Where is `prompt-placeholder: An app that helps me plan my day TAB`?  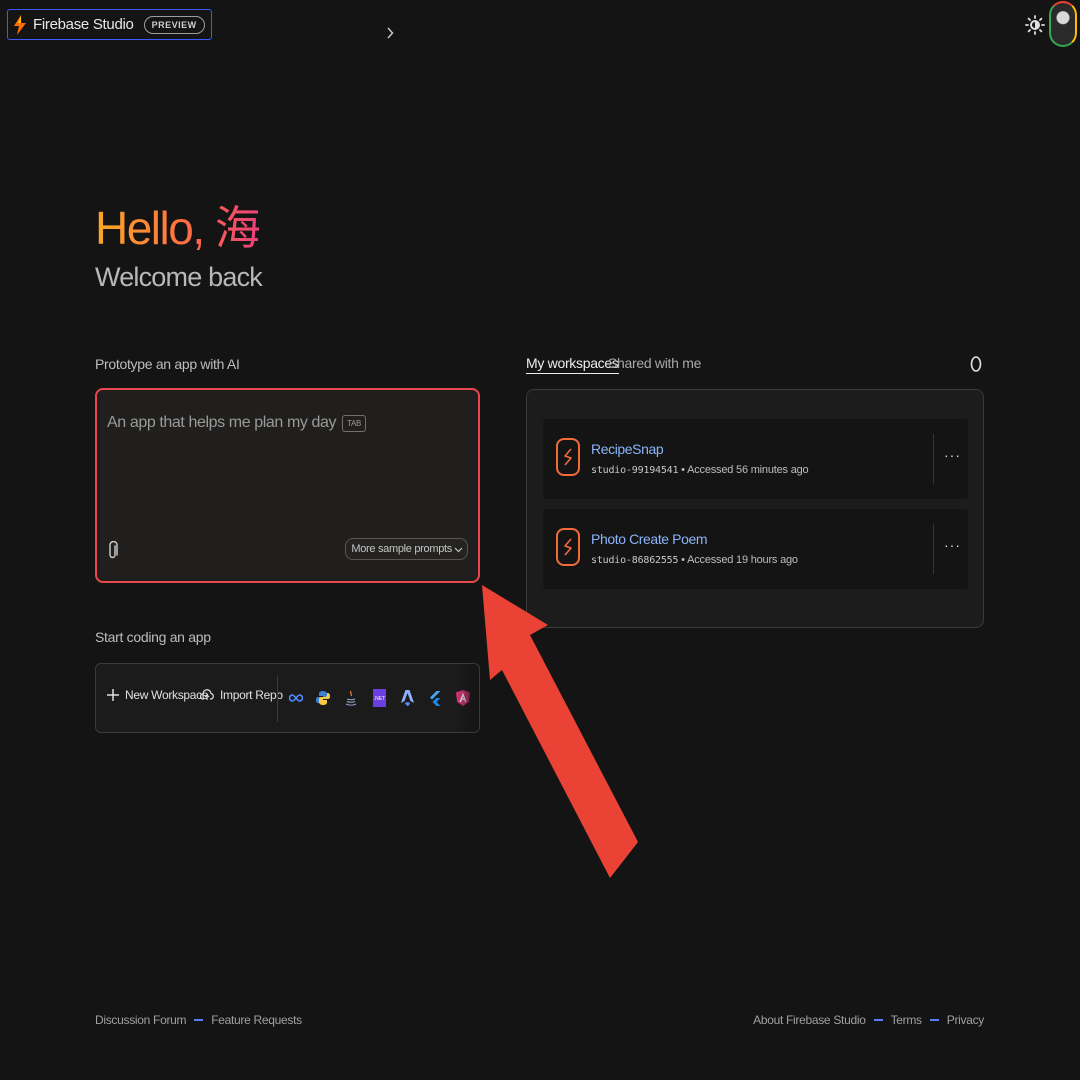
prompt-placeholder: An app that helps me plan my day TAB is located at coordinates (236, 423).